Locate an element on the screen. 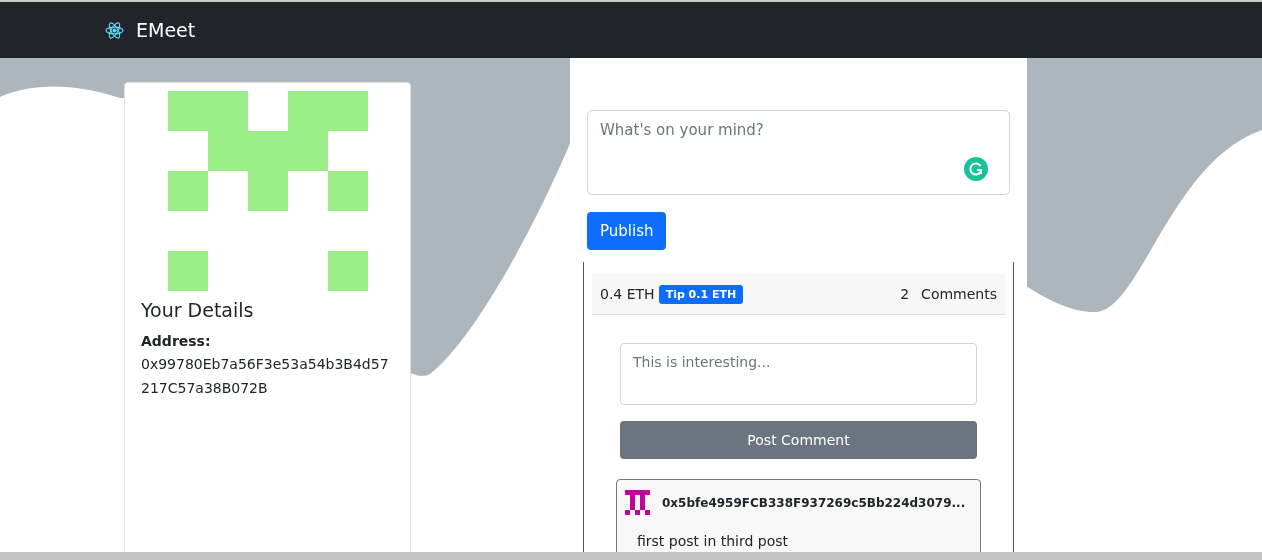 The height and width of the screenshot is (560, 1262). amount-text: 0.4 ETH is located at coordinates (627, 294).